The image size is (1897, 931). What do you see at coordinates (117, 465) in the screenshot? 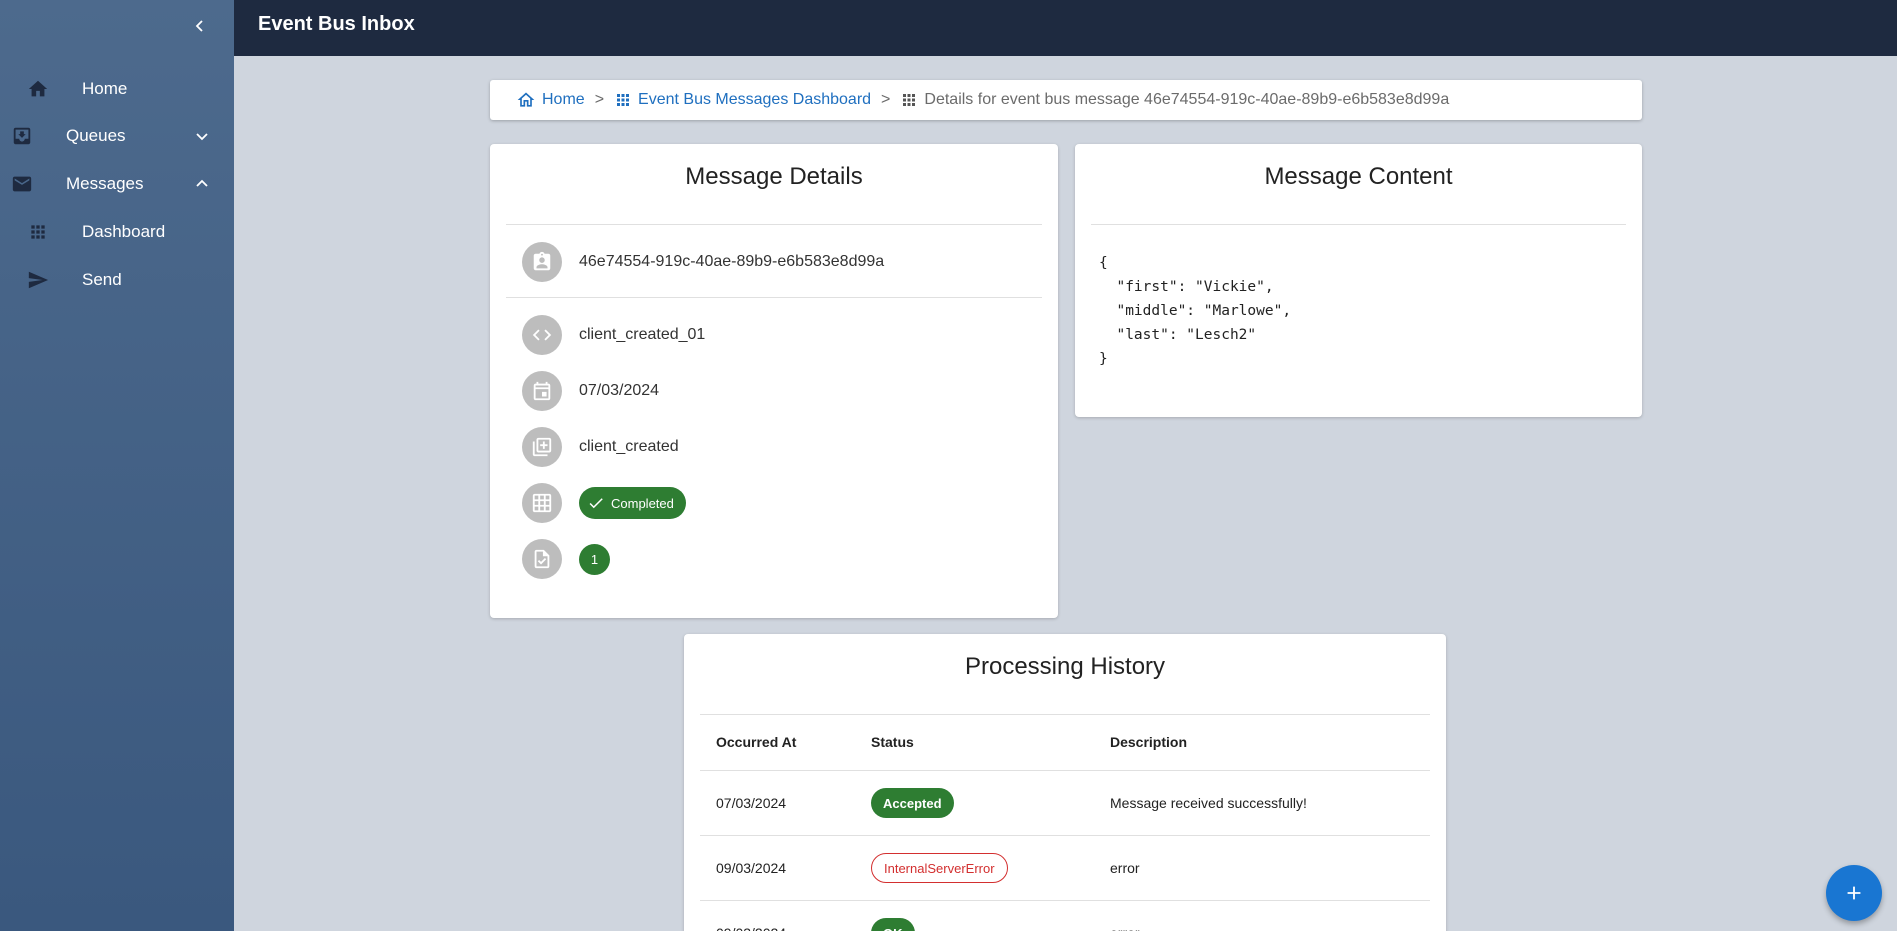
I see `sidebar: Home Queues Messages Dashboard Send` at bounding box center [117, 465].